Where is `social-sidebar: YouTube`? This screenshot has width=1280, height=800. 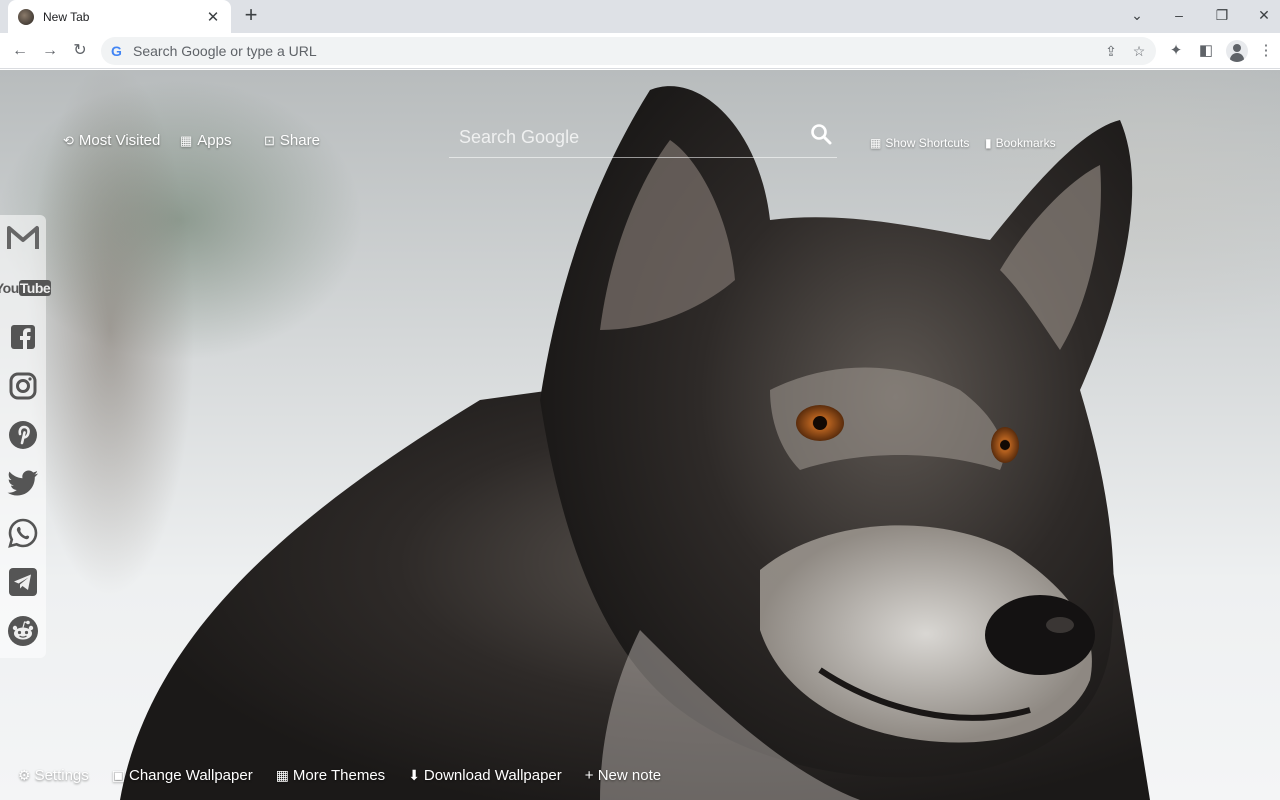
social-sidebar: YouTube is located at coordinates (26, 436).